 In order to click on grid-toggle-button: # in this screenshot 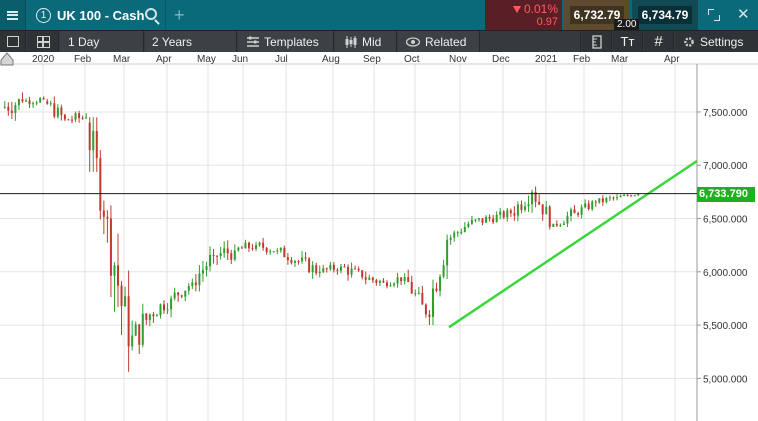, I will do `click(659, 42)`.